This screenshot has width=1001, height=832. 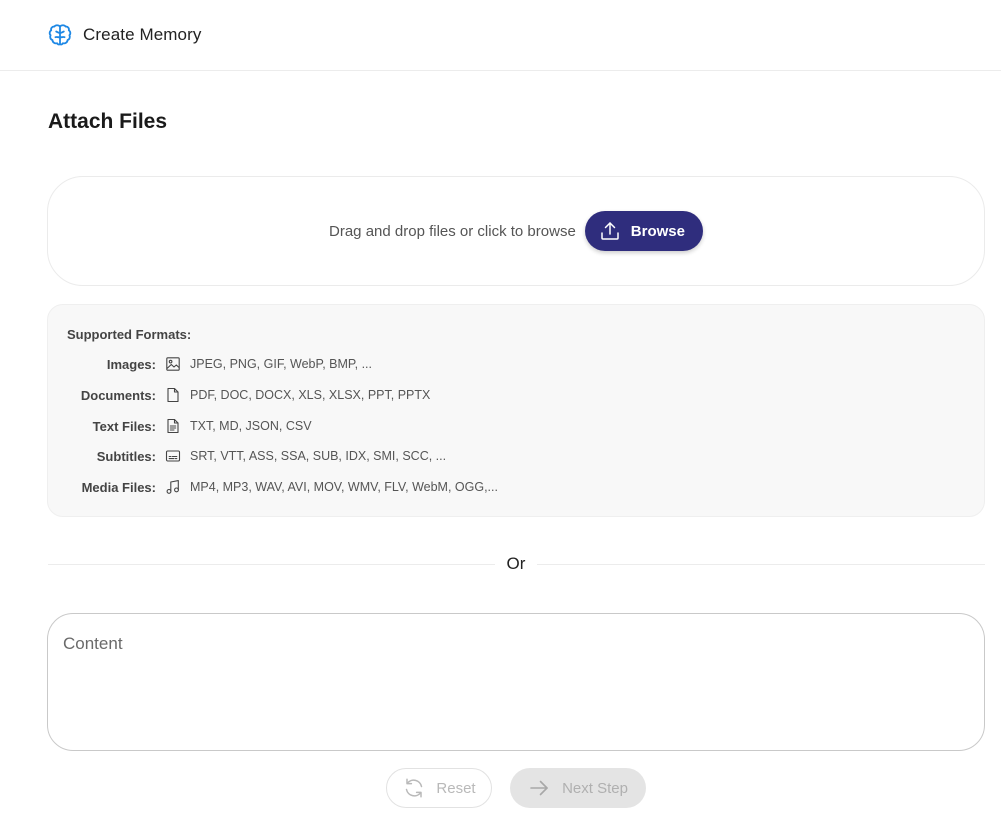 I want to click on separator-or: Or, so click(x=516, y=565).